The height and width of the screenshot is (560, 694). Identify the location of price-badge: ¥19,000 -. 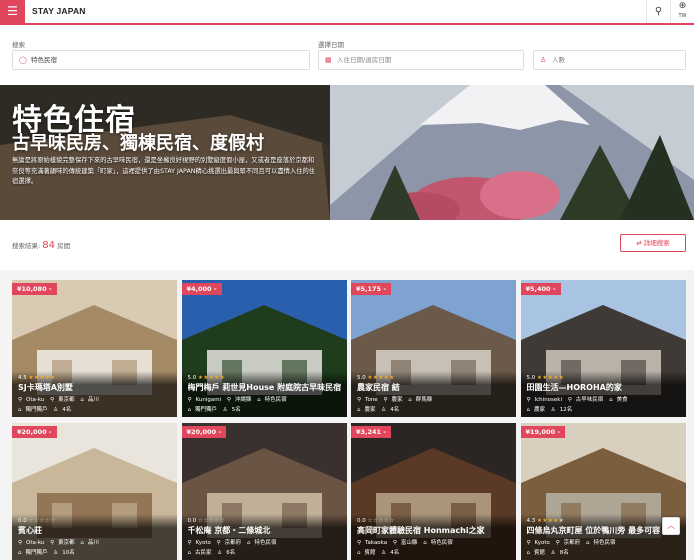
(543, 432).